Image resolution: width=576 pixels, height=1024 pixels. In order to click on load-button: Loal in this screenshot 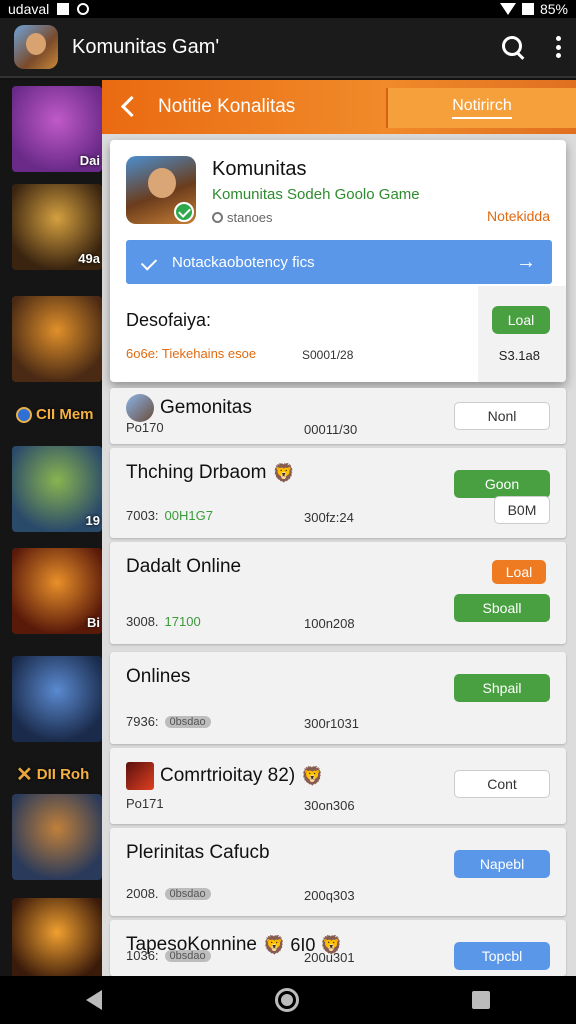, I will do `click(521, 320)`.